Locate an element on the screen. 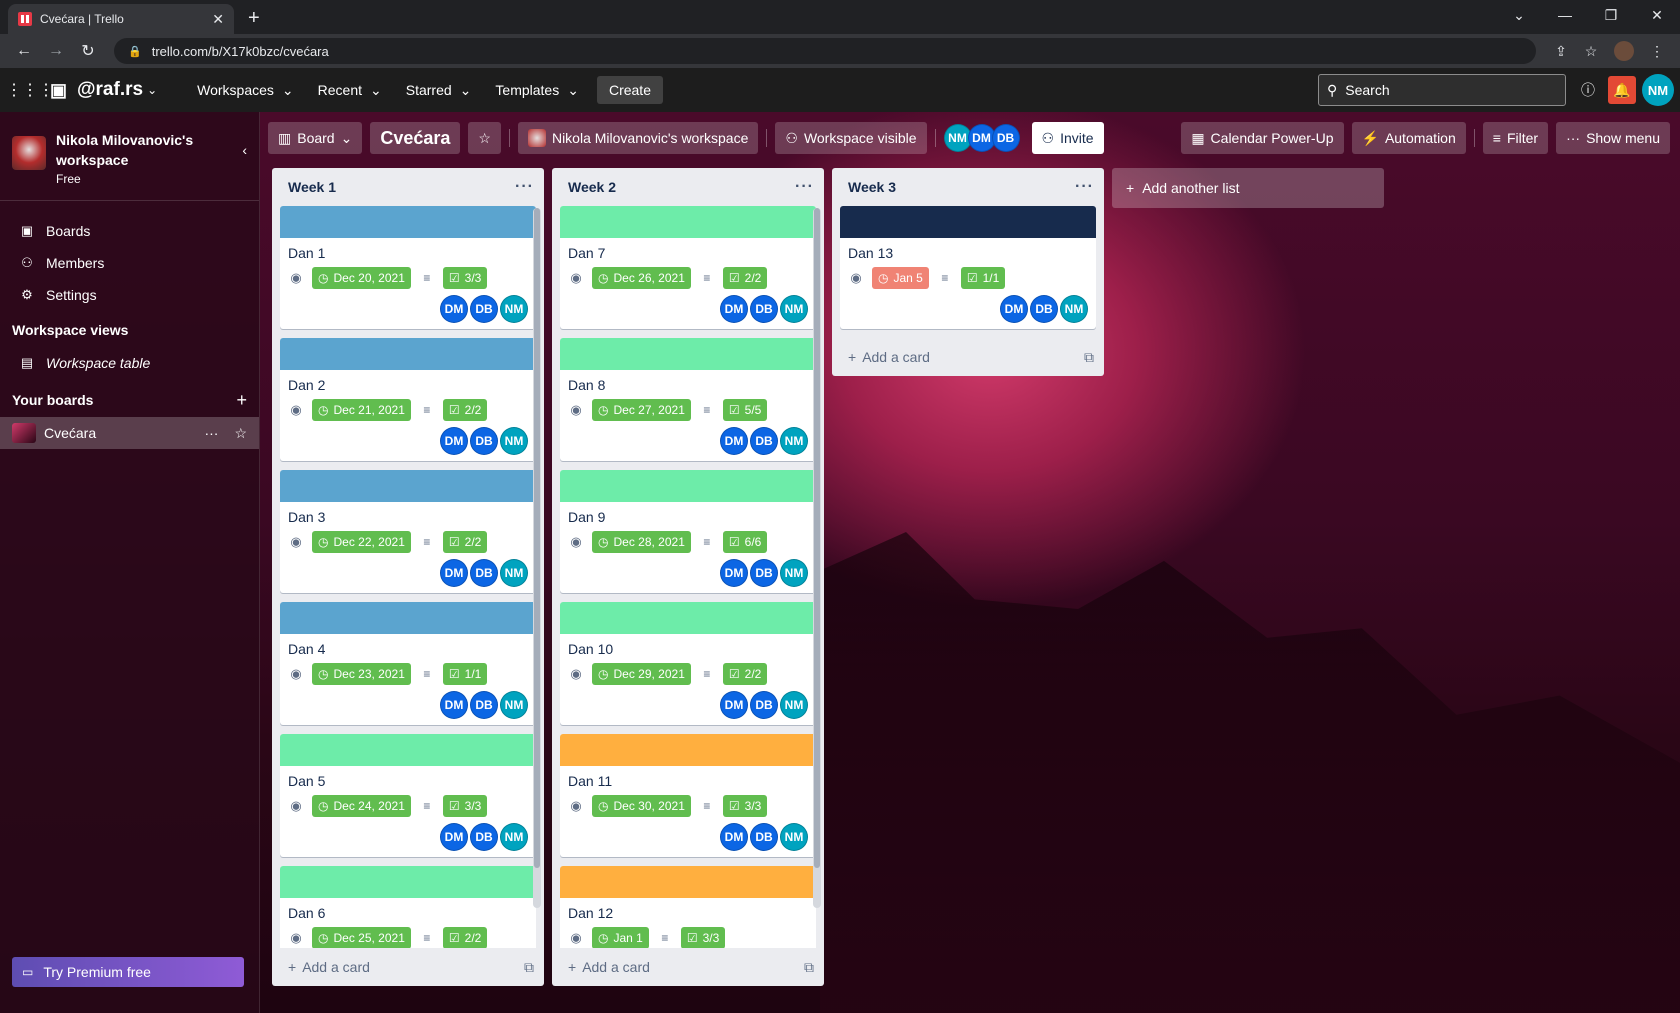 The width and height of the screenshot is (1680, 1013). list-title: Week 3 is located at coordinates (872, 187).